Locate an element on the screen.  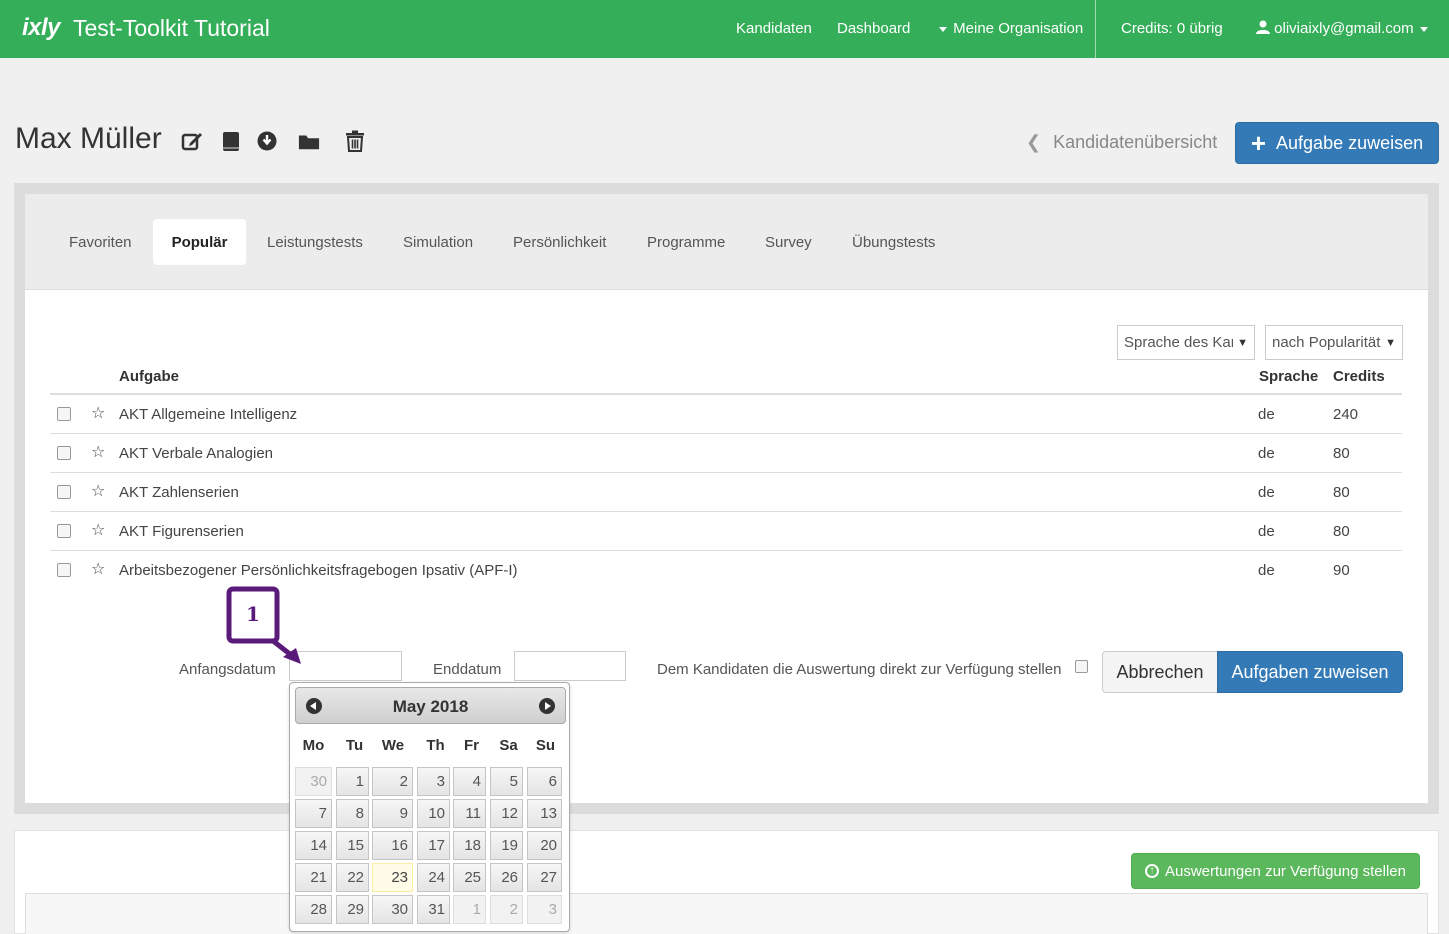
user-menu: oliviaixly@gmail.com is located at coordinates (1343, 28).